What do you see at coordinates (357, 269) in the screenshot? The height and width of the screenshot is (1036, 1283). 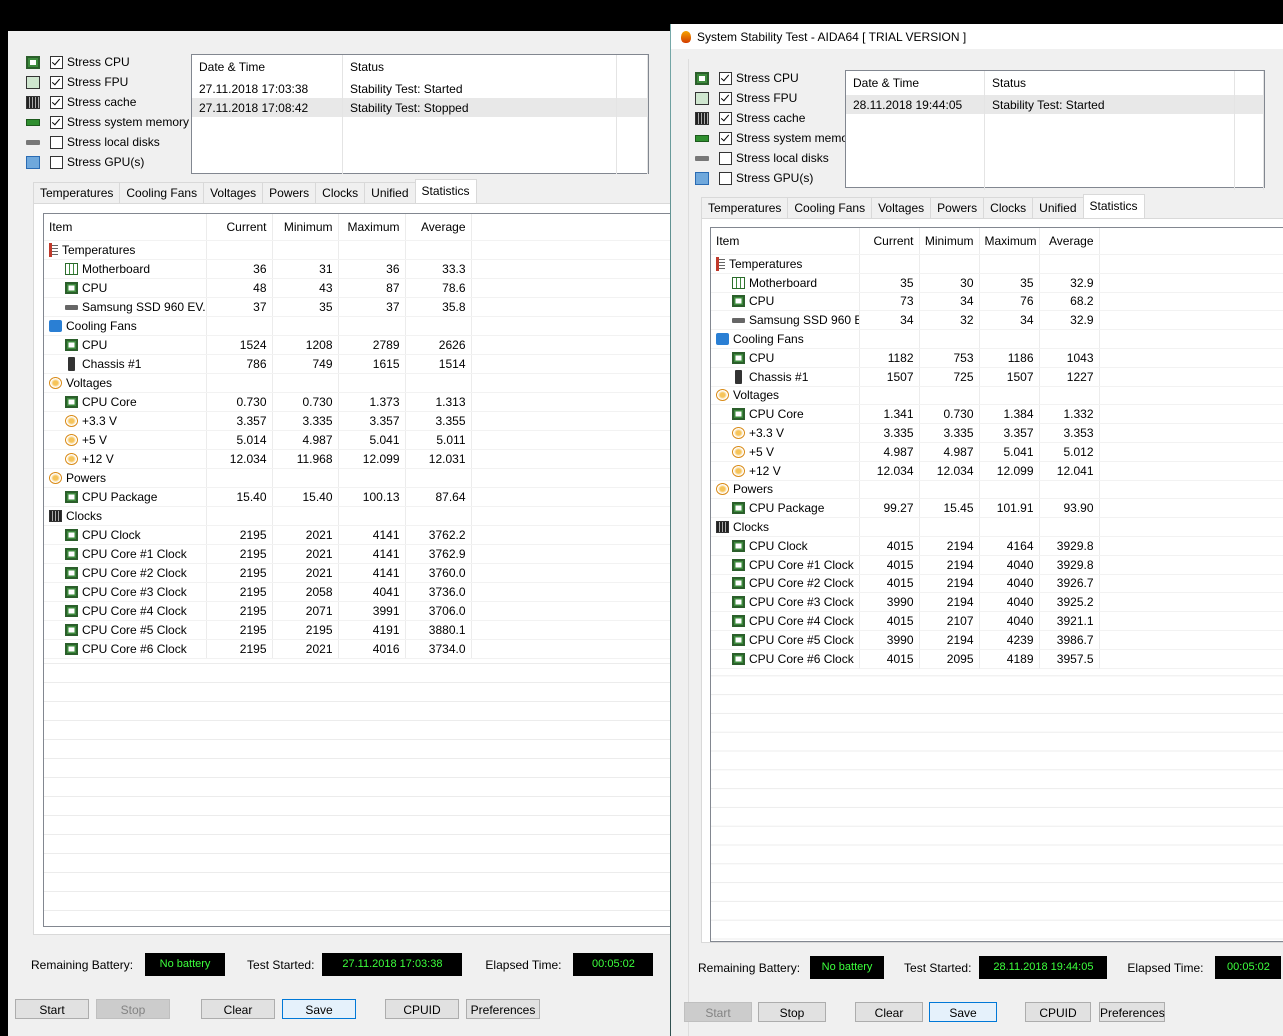 I see `sensor-row: Motherboard 36 31 36 33.3` at bounding box center [357, 269].